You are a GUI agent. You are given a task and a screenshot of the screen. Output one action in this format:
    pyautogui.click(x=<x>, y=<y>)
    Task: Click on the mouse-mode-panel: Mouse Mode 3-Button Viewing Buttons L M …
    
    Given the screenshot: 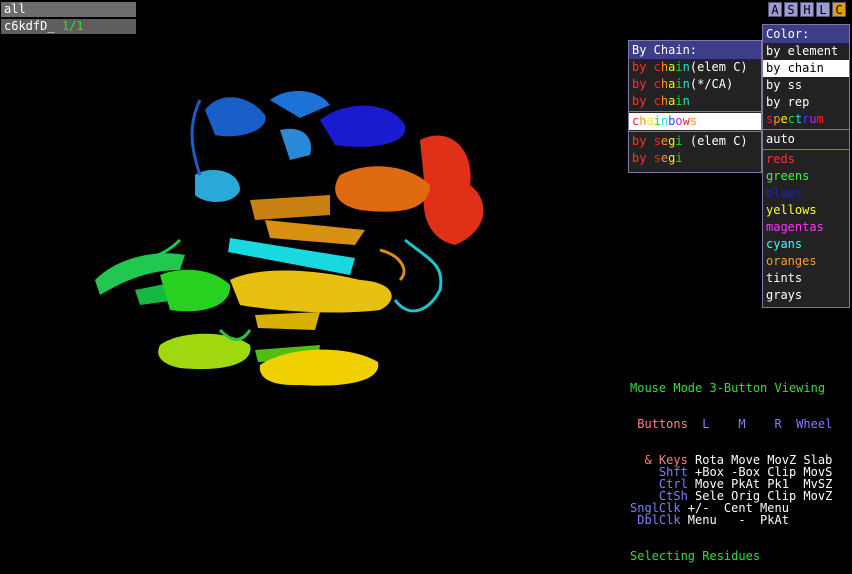 What is the action you would take?
    pyautogui.click(x=741, y=460)
    